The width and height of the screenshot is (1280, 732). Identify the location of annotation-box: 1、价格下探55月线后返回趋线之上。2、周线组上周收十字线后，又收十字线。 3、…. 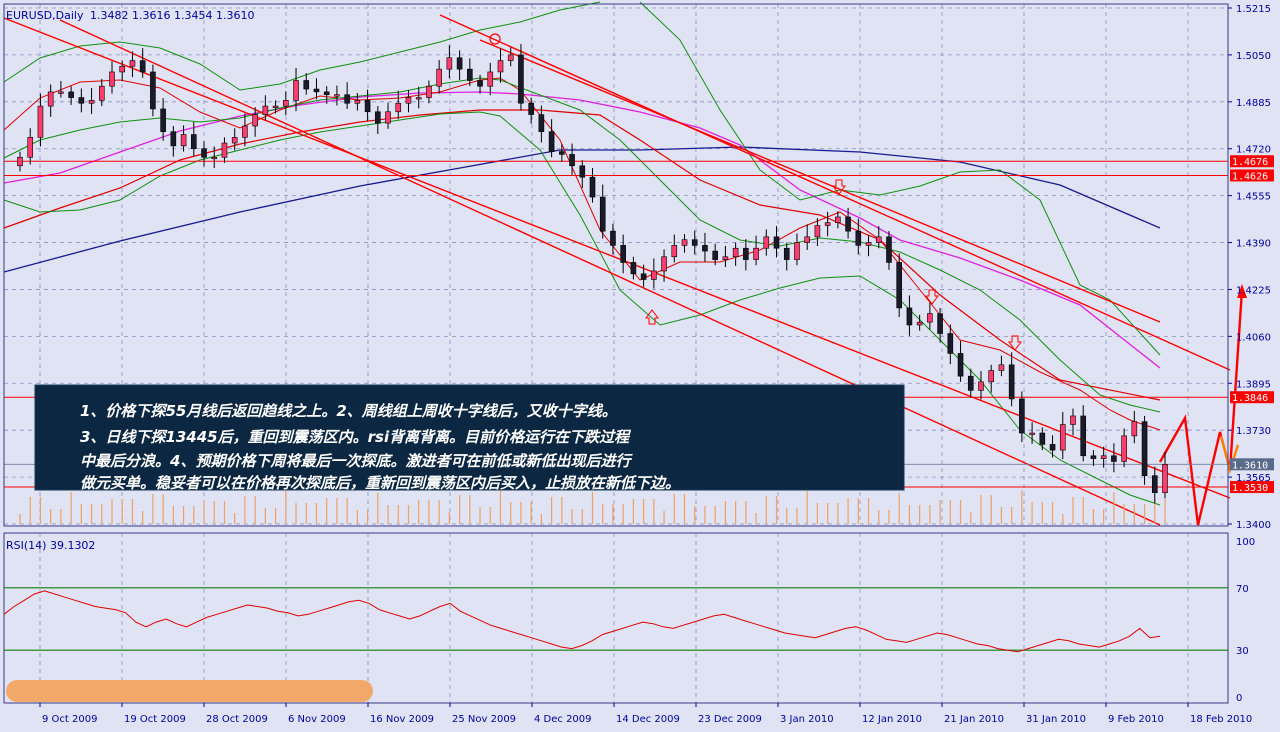
(469, 438).